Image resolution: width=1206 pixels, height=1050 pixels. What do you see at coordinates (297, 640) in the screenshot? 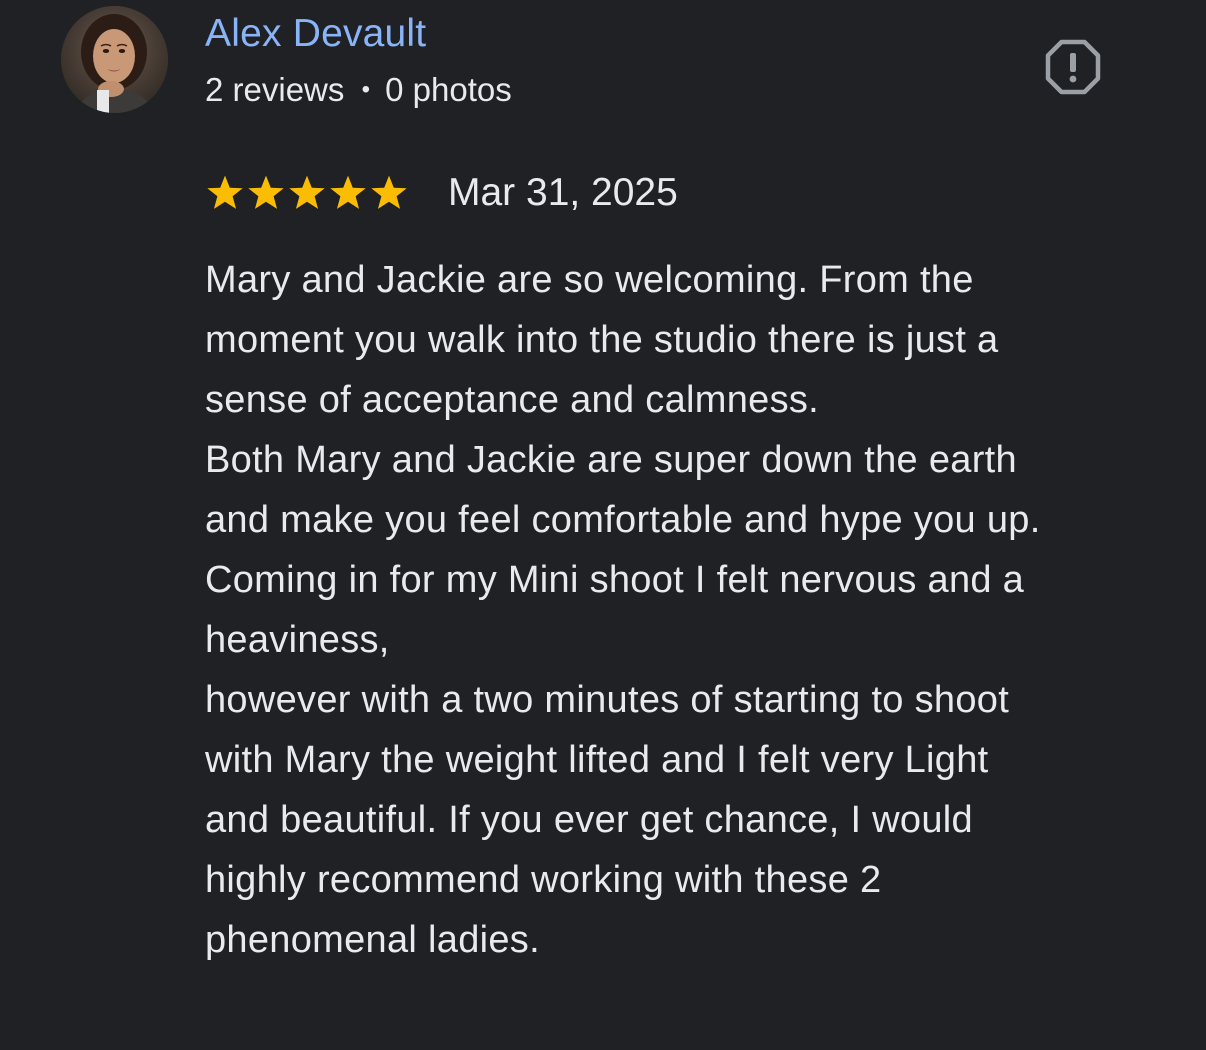
I see `review-text-line: heaviness,` at bounding box center [297, 640].